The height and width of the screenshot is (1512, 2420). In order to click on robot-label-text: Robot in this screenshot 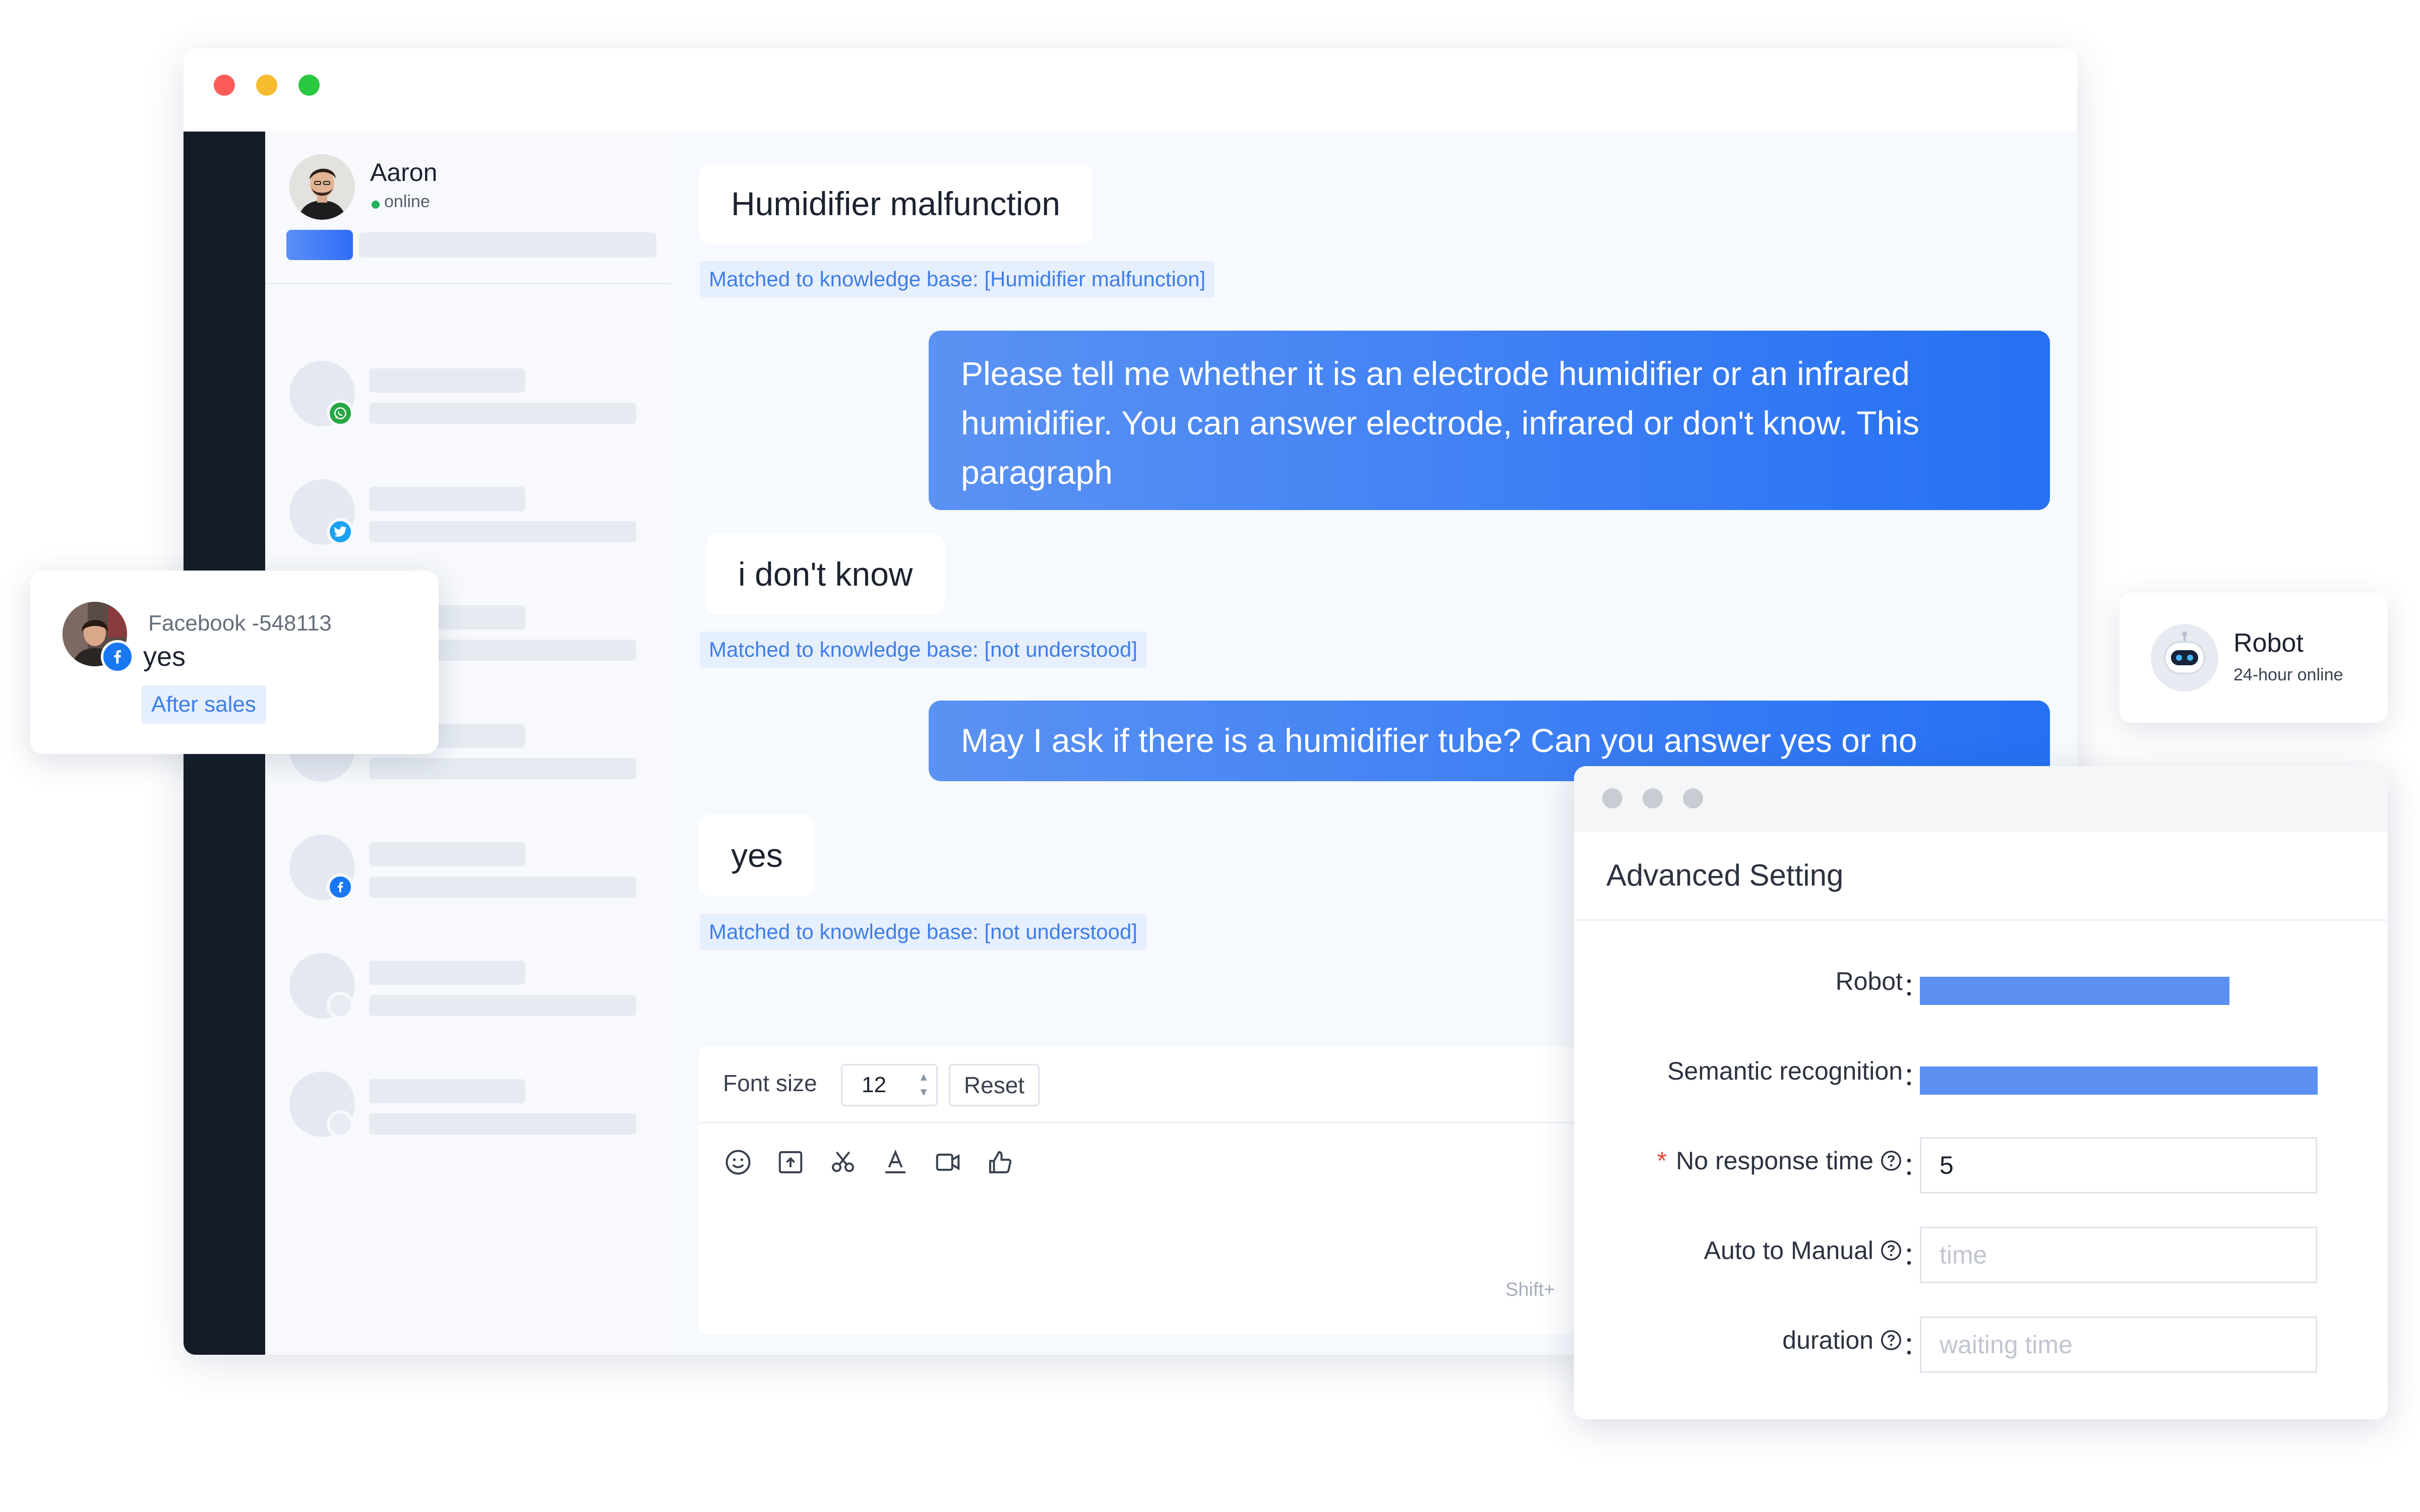, I will do `click(1869, 981)`.